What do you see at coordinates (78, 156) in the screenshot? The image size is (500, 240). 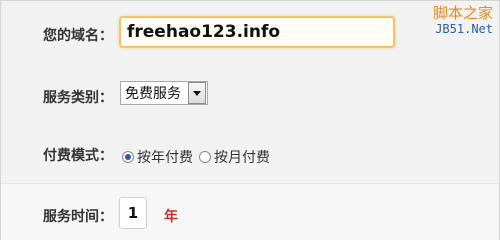 I see `payment-mode-label: 付费模式：` at bounding box center [78, 156].